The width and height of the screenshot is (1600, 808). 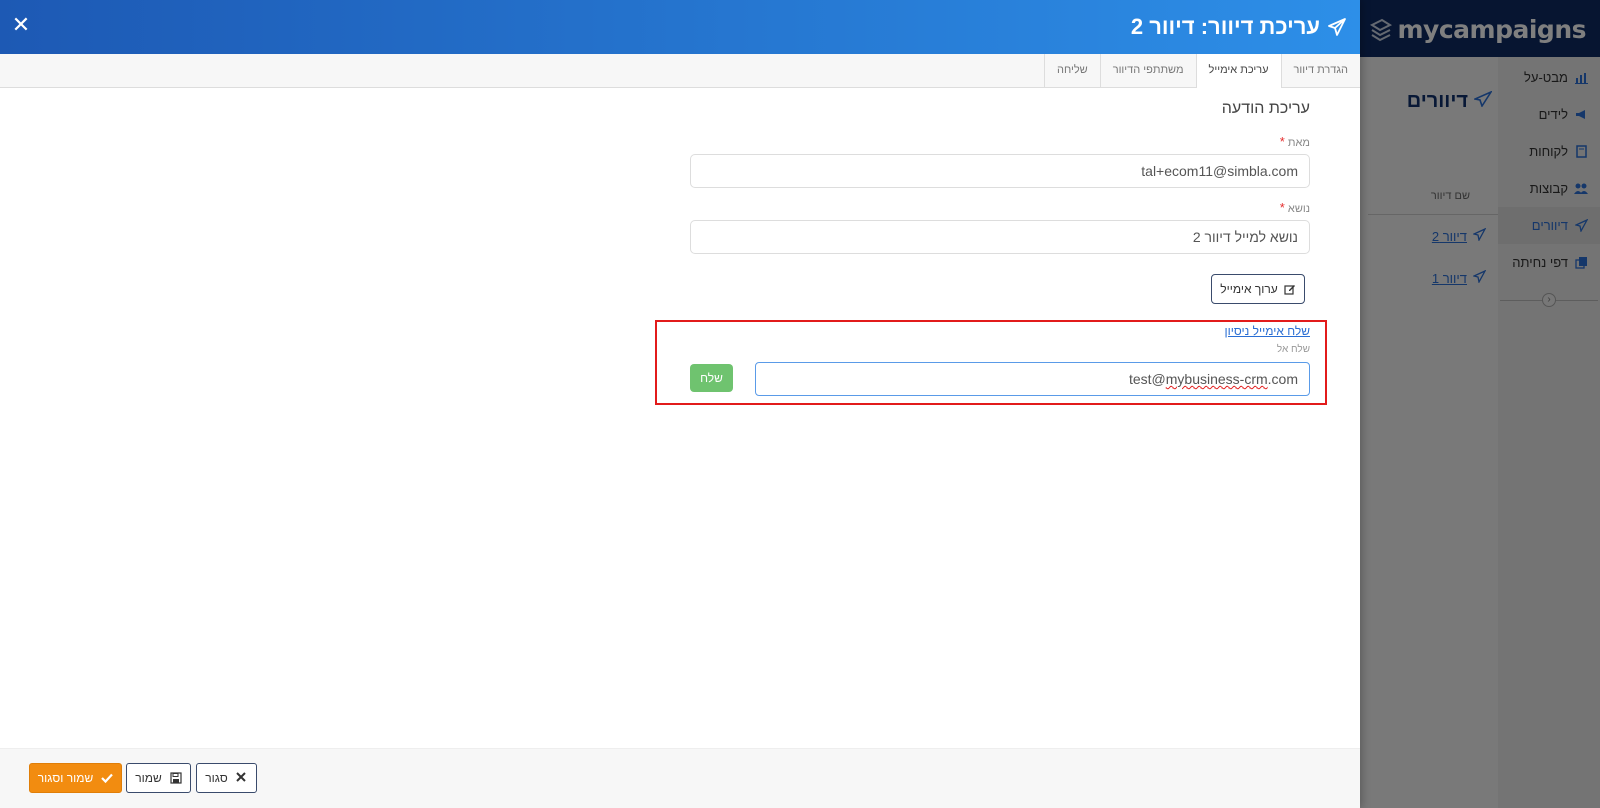 What do you see at coordinates (1071, 70) in the screenshot?
I see `tab-send: שליחה` at bounding box center [1071, 70].